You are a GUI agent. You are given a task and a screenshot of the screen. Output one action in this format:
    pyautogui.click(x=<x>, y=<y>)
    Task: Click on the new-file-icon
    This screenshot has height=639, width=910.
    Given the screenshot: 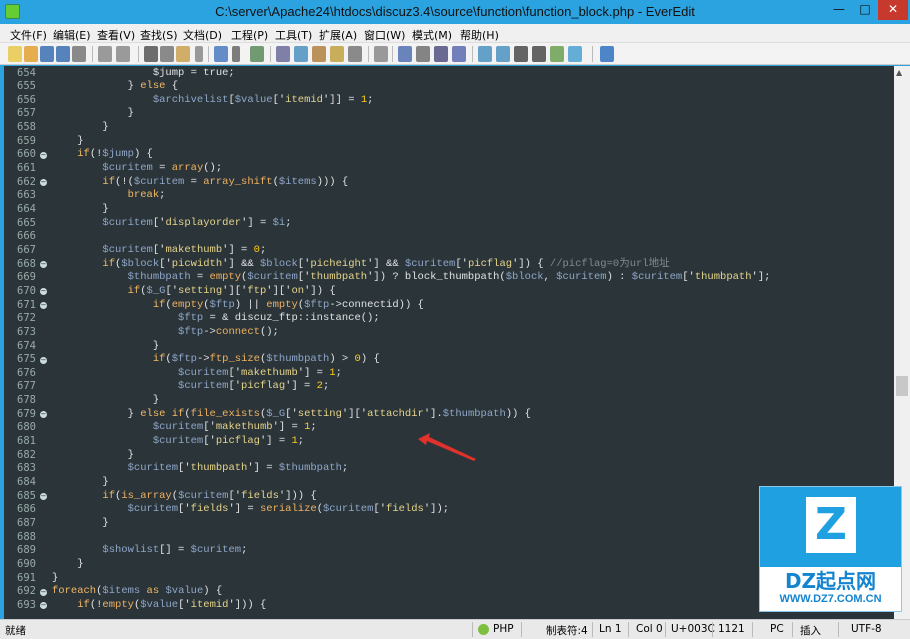 What is the action you would take?
    pyautogui.click(x=15, y=54)
    